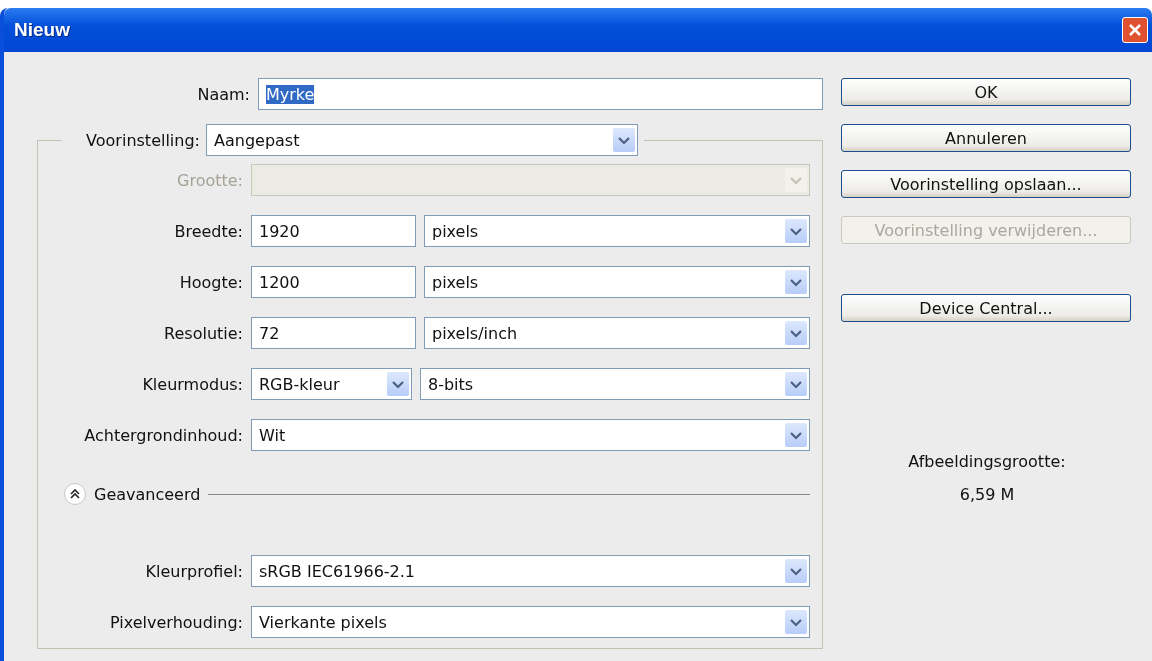 This screenshot has width=1152, height=661. What do you see at coordinates (987, 461) in the screenshot?
I see `info-label: Afbeeldingsgrootte:` at bounding box center [987, 461].